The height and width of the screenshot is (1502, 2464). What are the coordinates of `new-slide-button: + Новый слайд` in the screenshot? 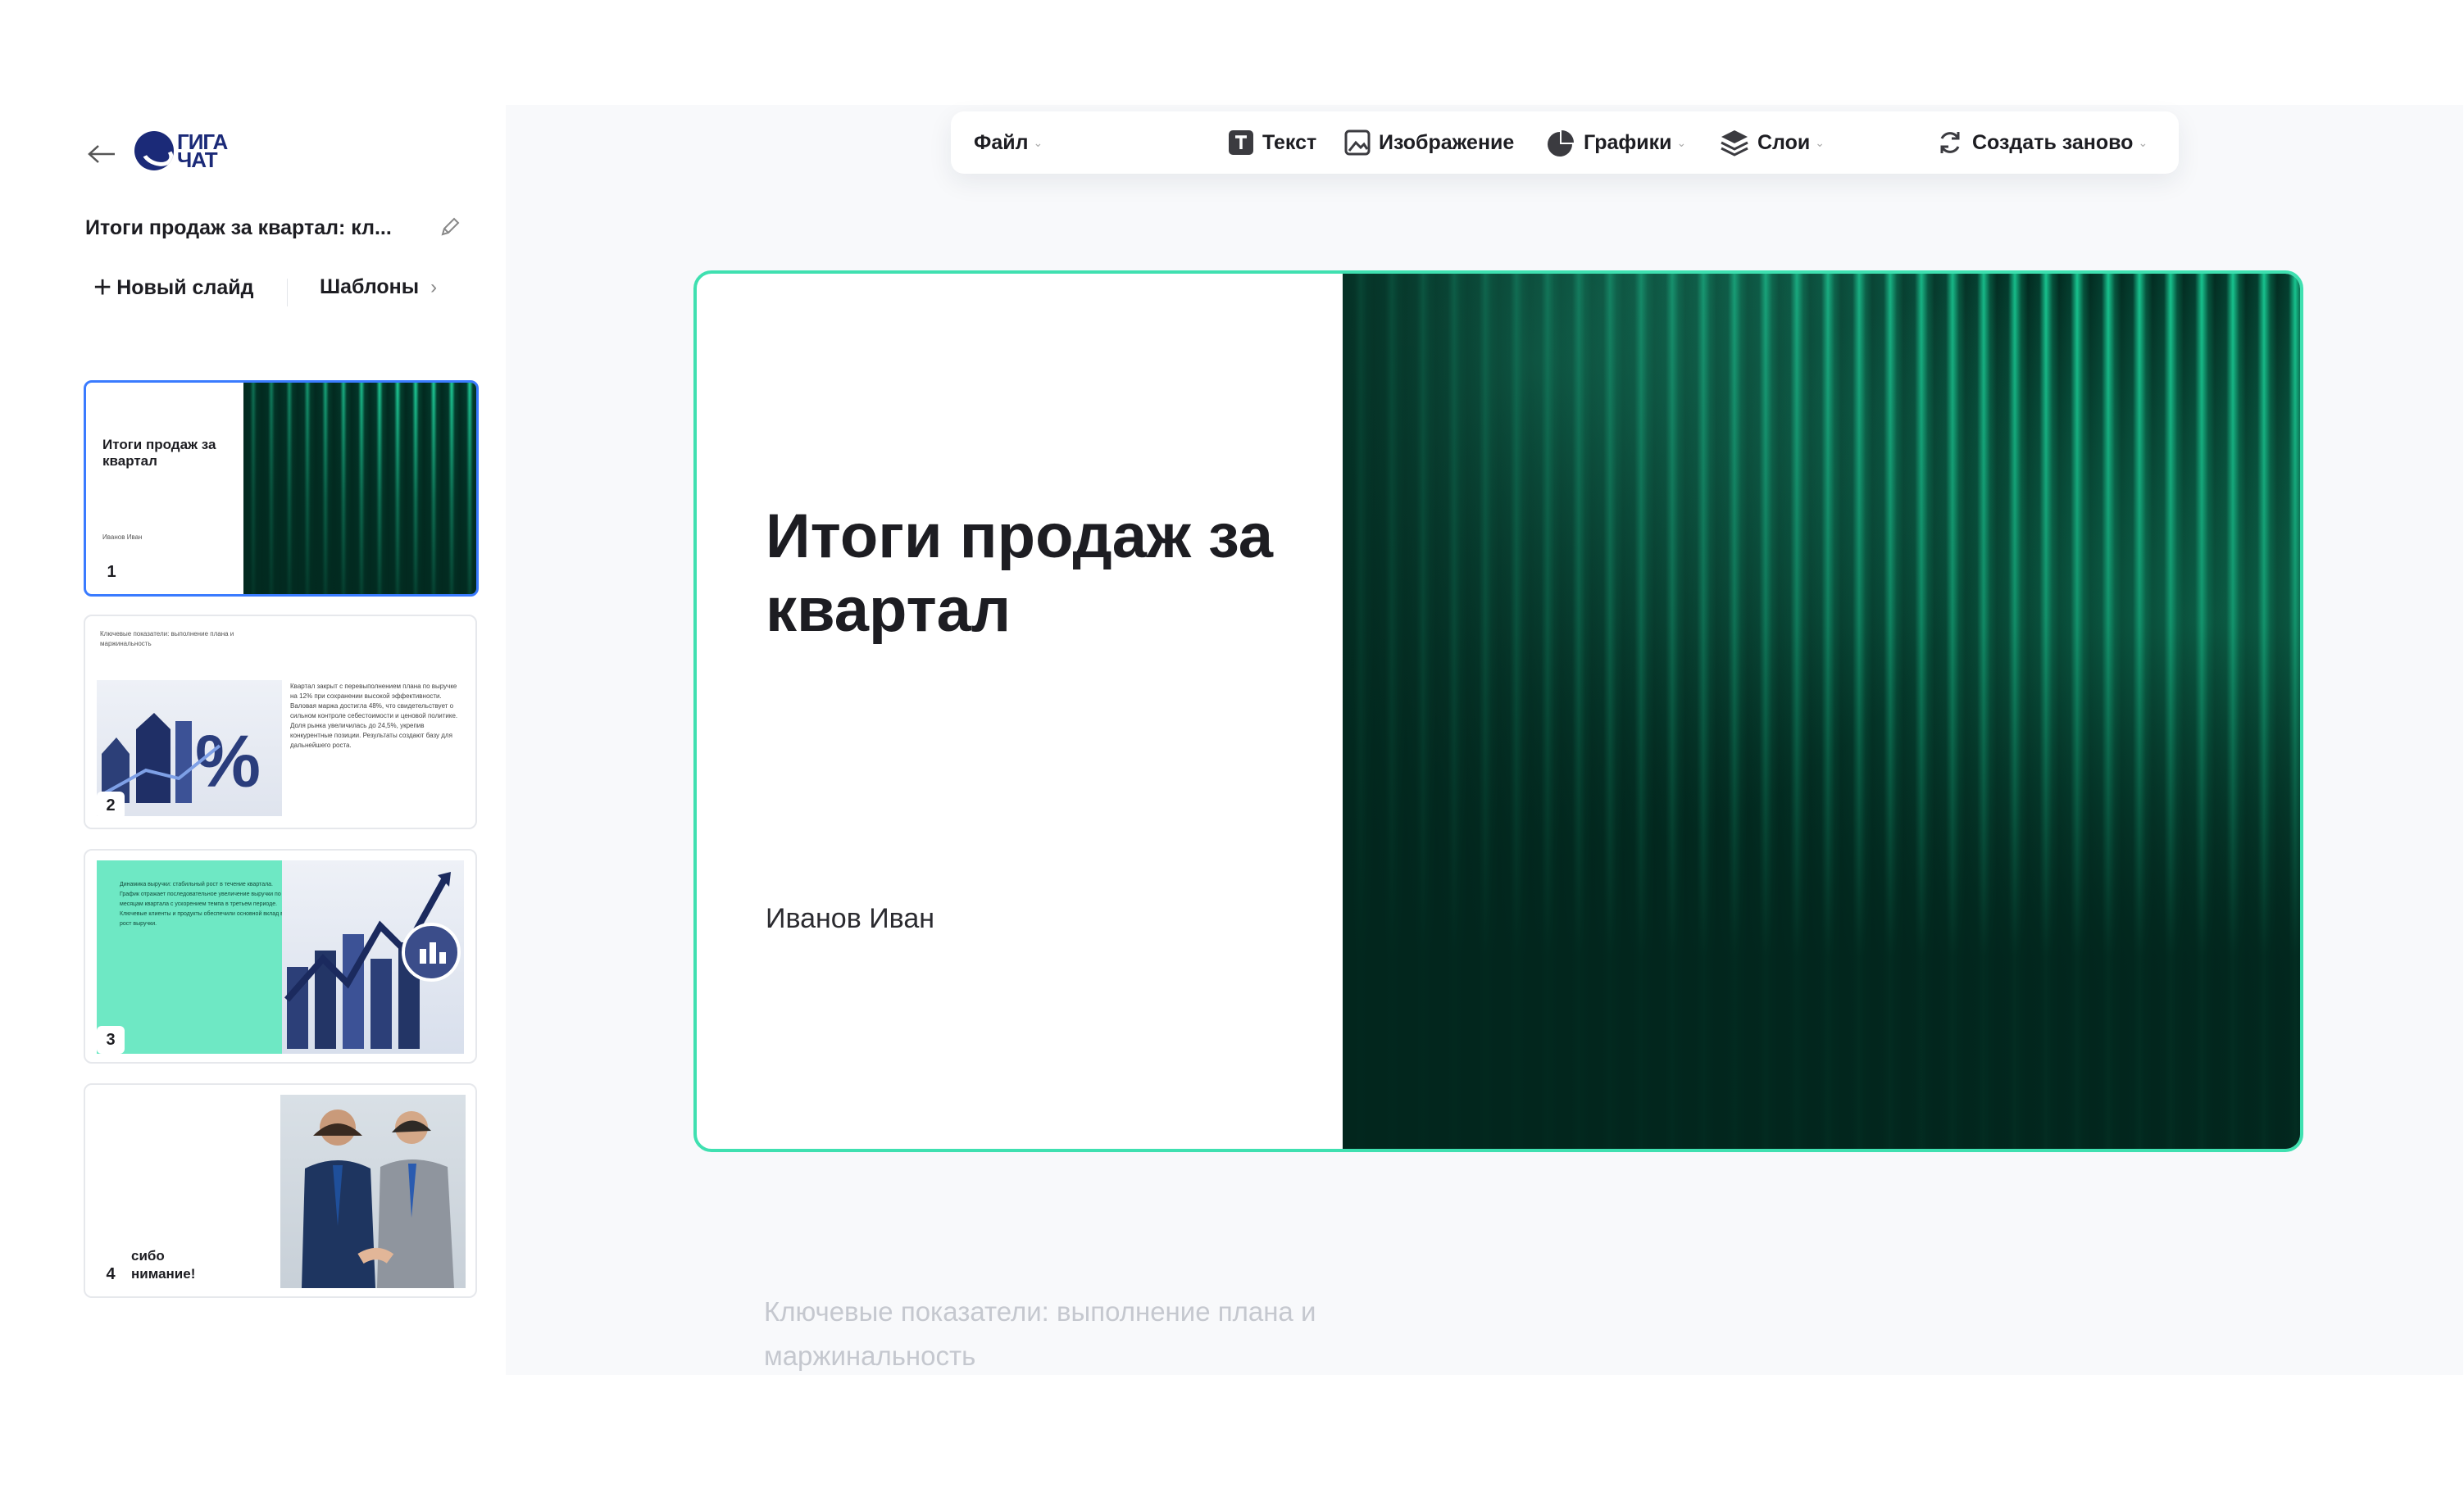 It's located at (173, 287).